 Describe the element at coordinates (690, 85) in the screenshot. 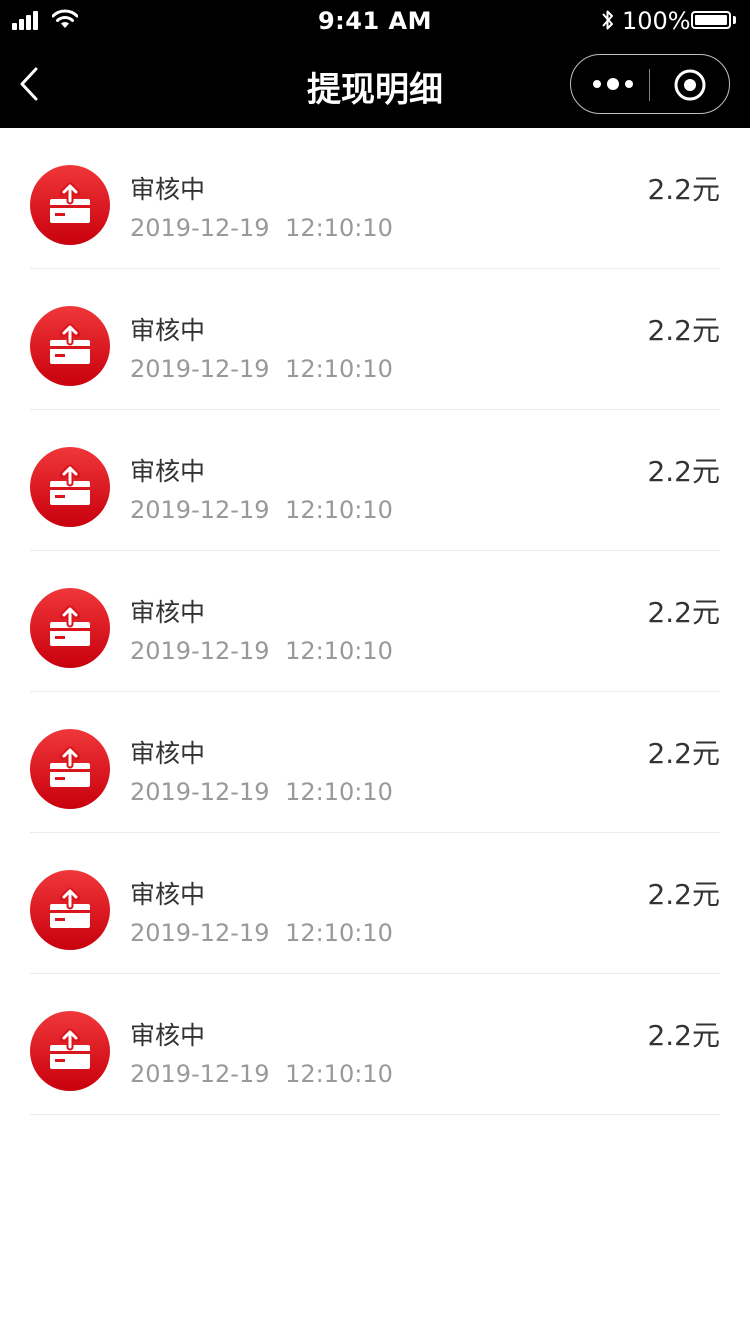

I see `close-miniprogram-icon` at that location.